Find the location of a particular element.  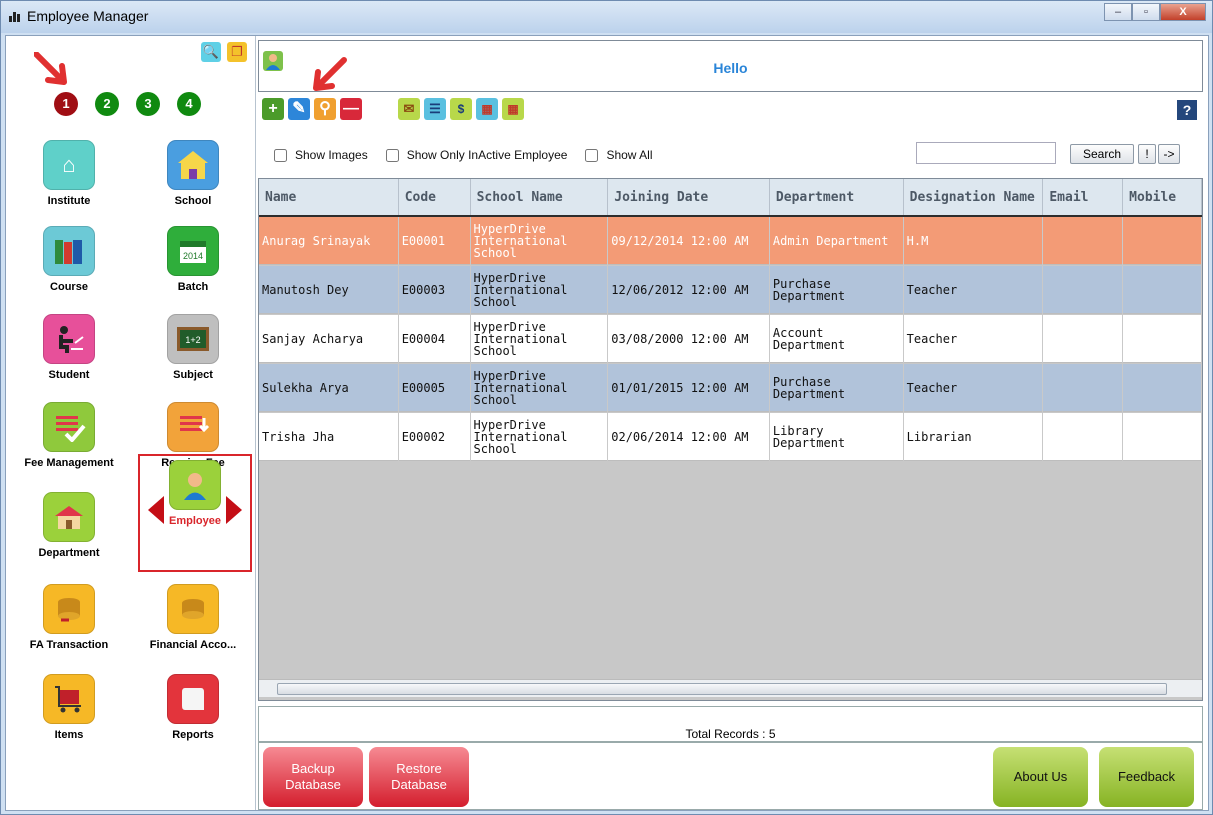

fa-transaction-icon is located at coordinates (69, 609).